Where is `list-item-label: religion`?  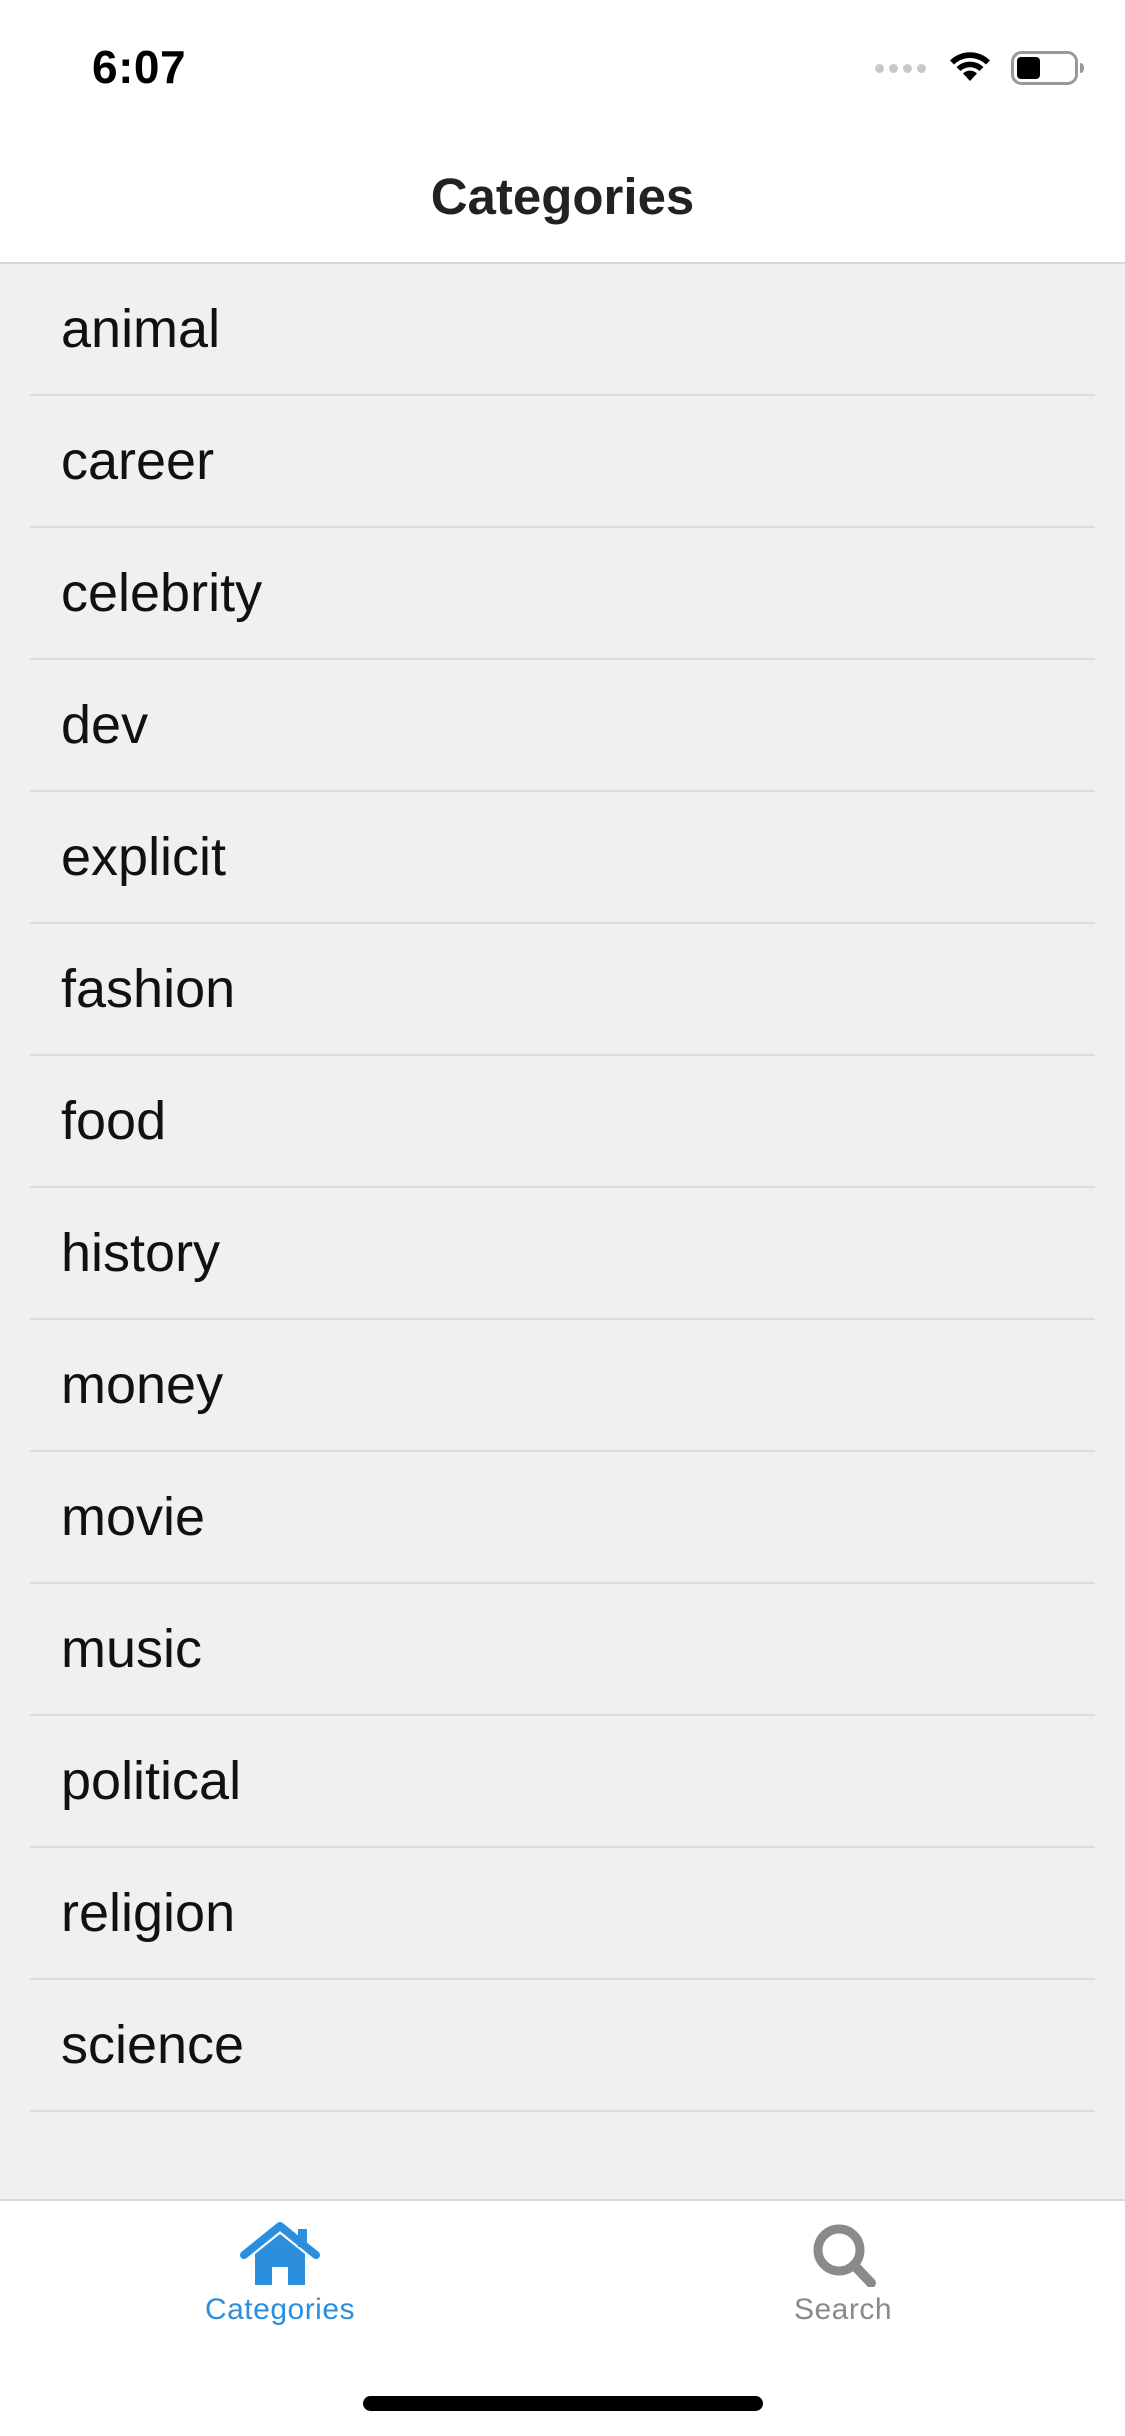 list-item-label: religion is located at coordinates (148, 1913).